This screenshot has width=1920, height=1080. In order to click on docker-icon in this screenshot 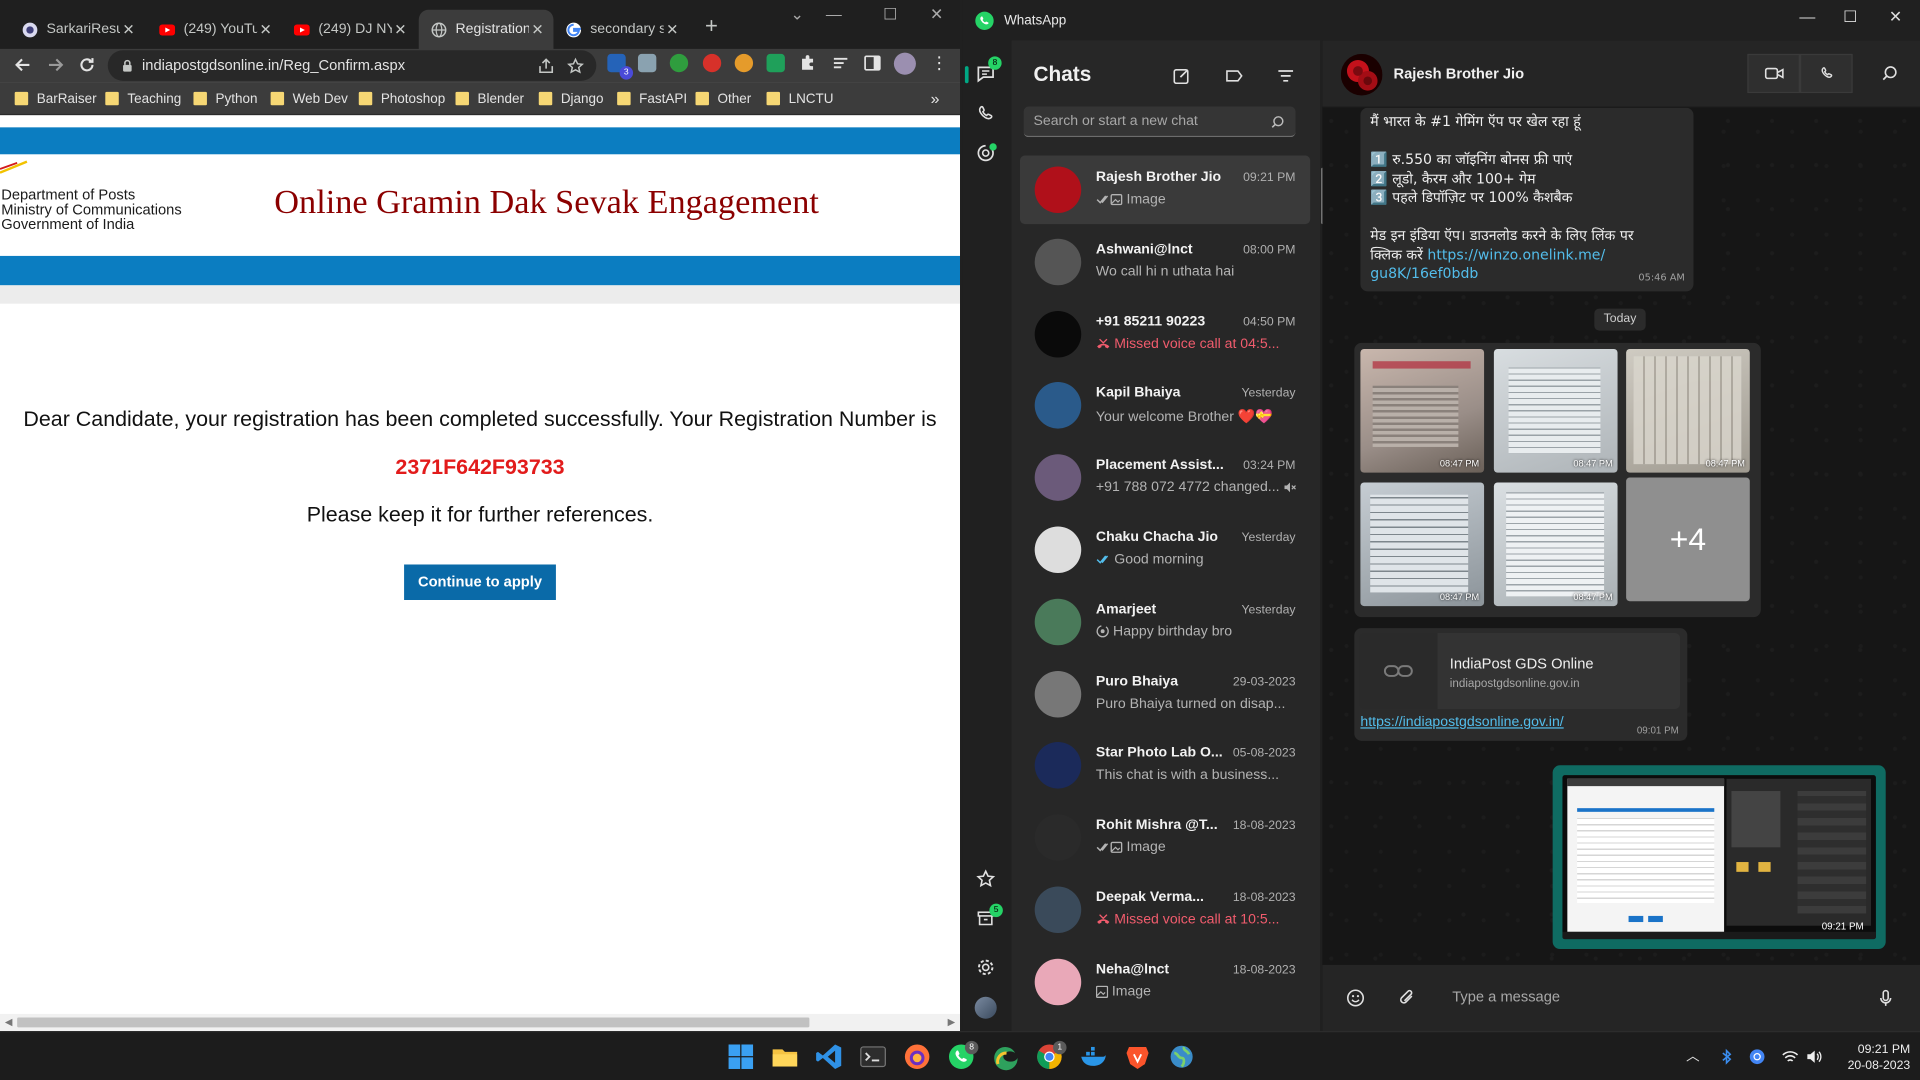, I will do `click(1093, 1056)`.